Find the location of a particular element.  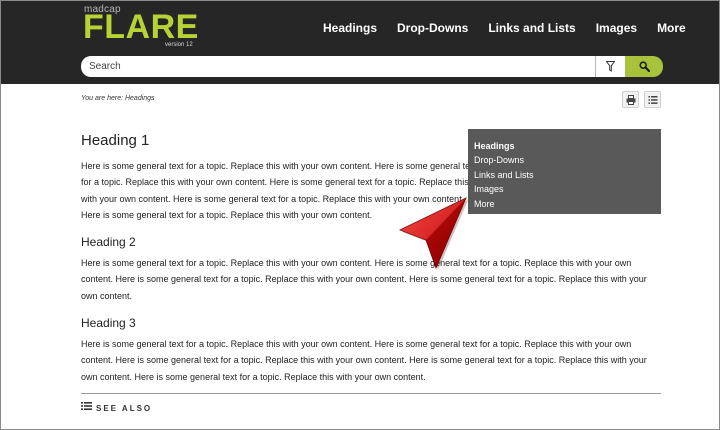

search-bar is located at coordinates (372, 66).